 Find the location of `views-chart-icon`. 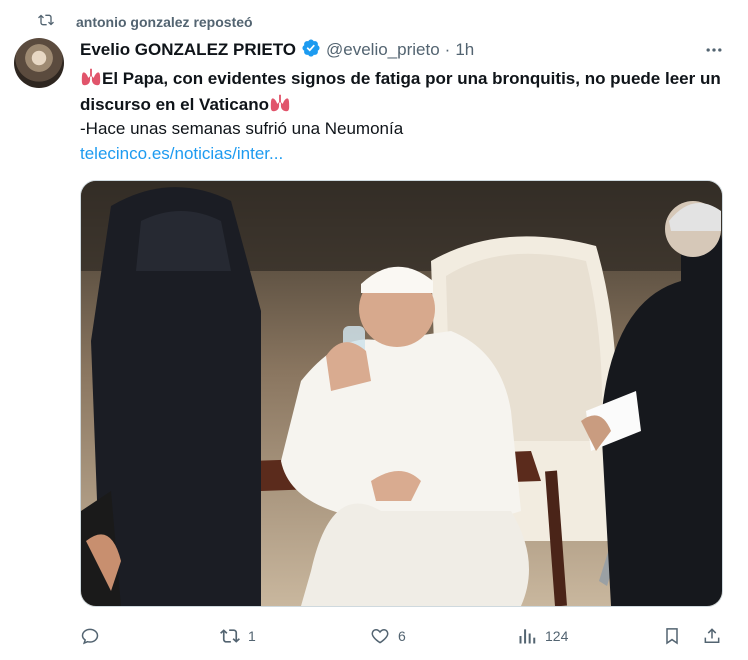

views-chart-icon is located at coordinates (527, 636).